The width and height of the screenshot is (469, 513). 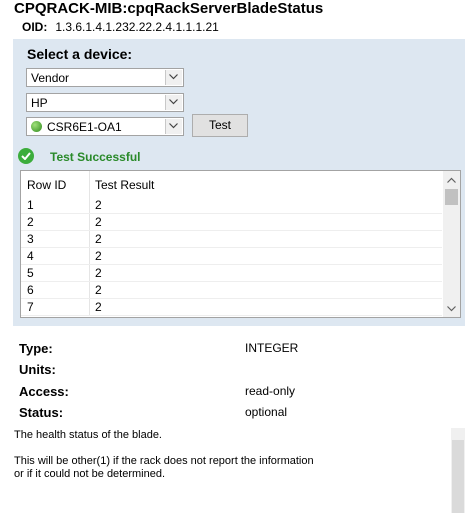 I want to click on status-value: optional, so click(x=266, y=412).